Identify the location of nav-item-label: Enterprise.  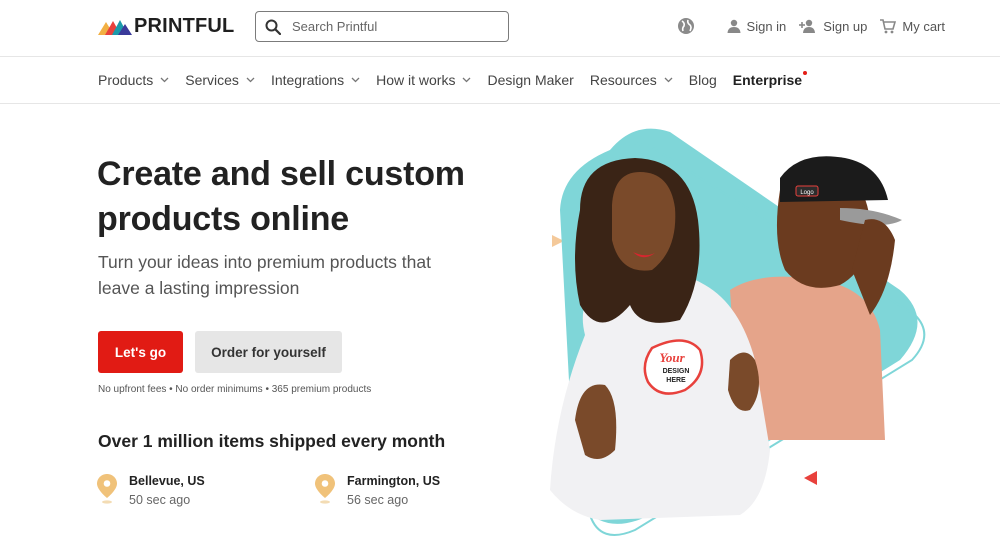
(767, 80).